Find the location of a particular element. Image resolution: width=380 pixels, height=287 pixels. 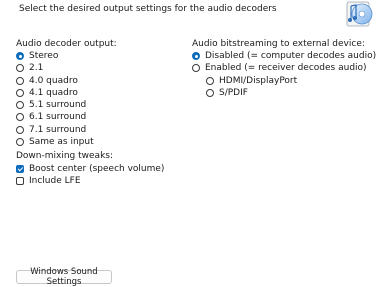

decoder-option-label: 7.1 surround is located at coordinates (58, 130).